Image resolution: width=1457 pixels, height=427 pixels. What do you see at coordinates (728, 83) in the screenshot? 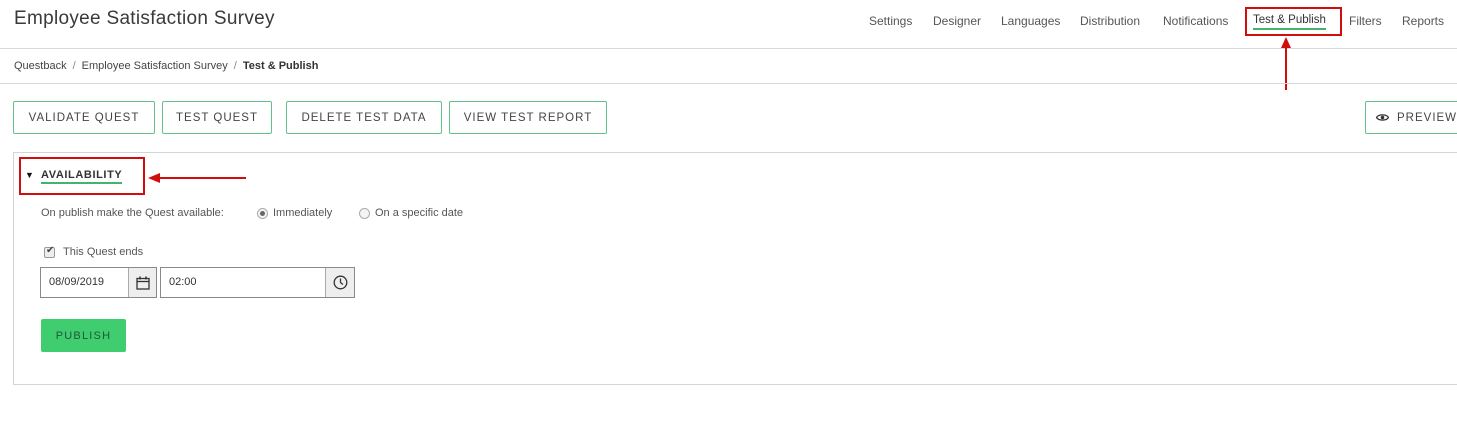
I see `breadcrumb-divider` at bounding box center [728, 83].